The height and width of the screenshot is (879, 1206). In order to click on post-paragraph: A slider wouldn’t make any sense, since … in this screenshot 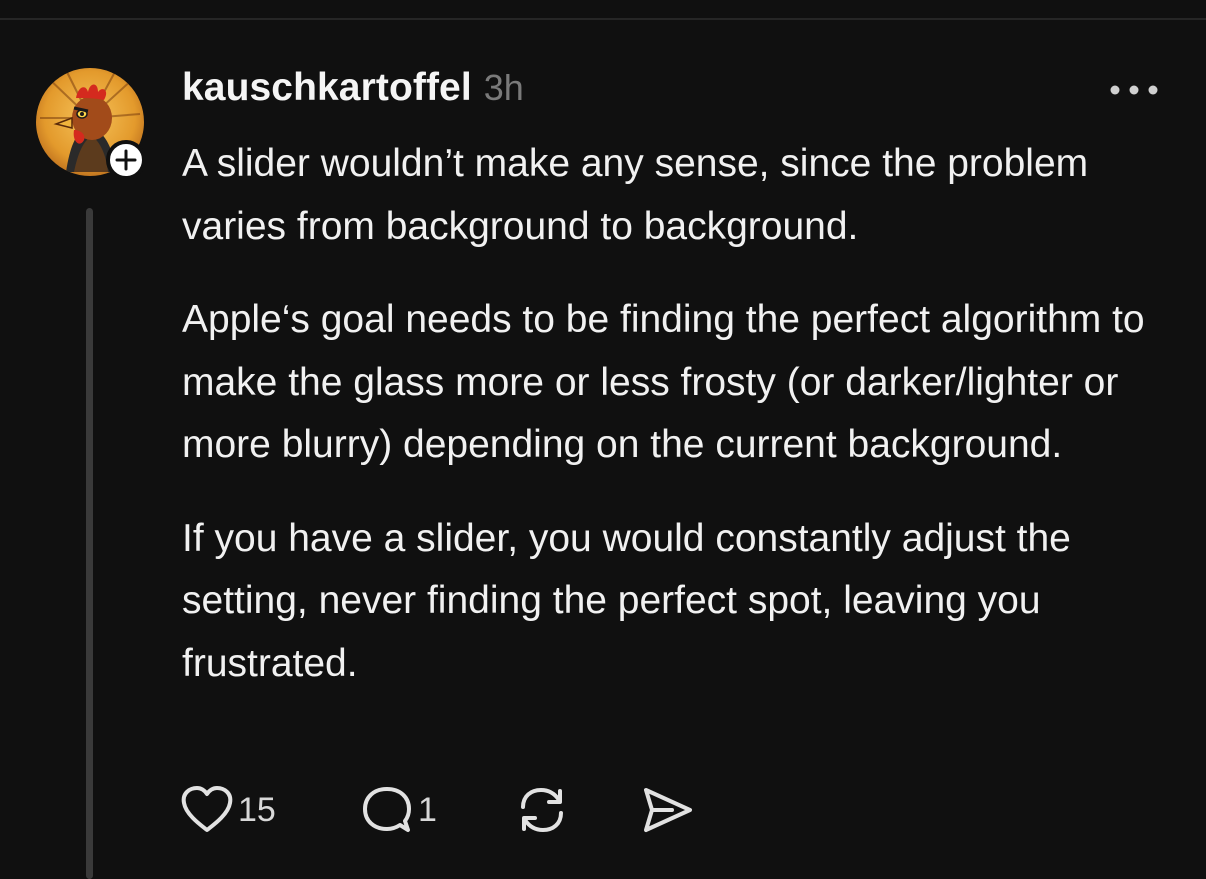, I will do `click(635, 195)`.